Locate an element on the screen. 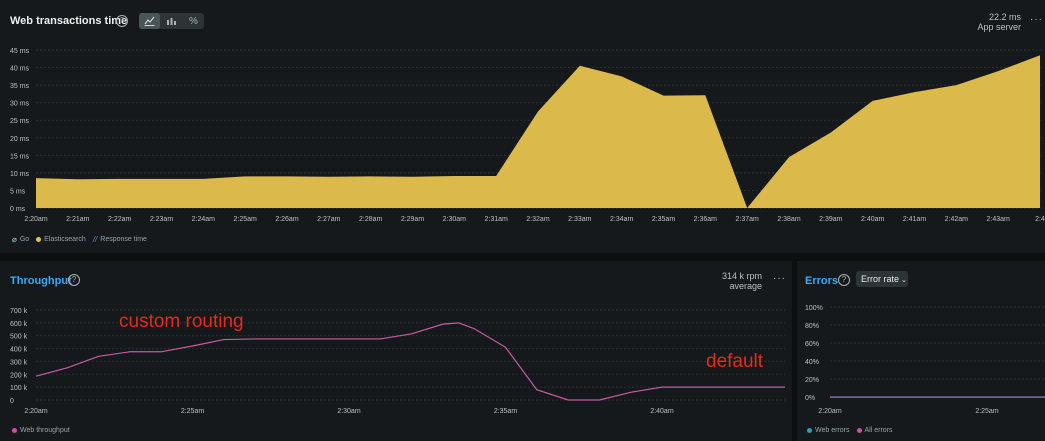  annotation-default: default is located at coordinates (735, 361).